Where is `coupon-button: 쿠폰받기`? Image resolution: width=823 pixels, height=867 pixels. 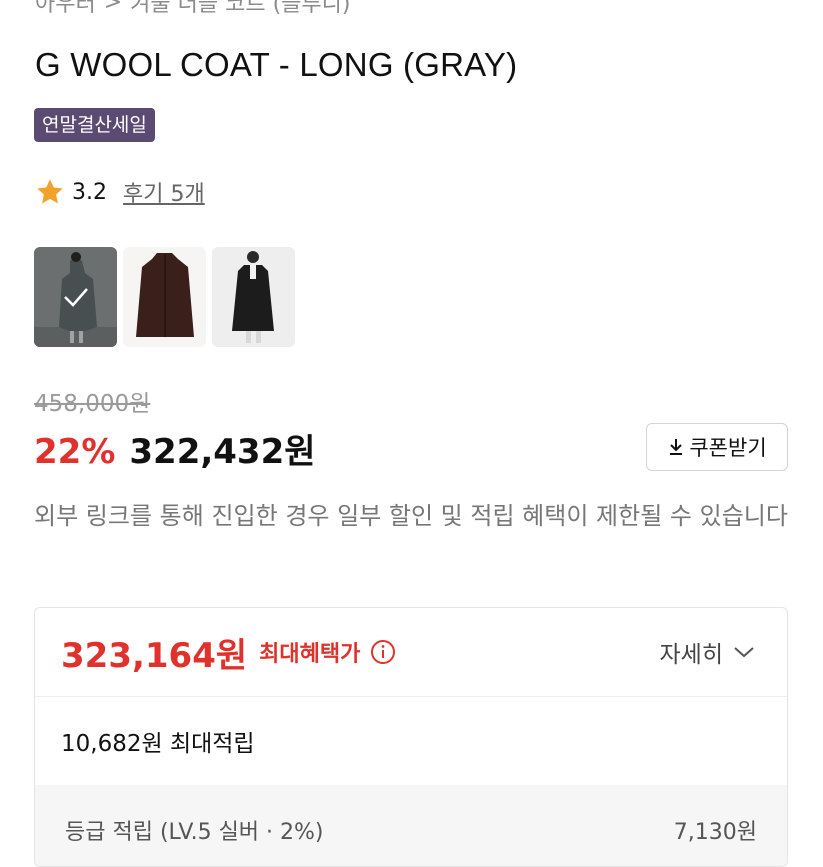
coupon-button: 쿠폰받기 is located at coordinates (717, 447).